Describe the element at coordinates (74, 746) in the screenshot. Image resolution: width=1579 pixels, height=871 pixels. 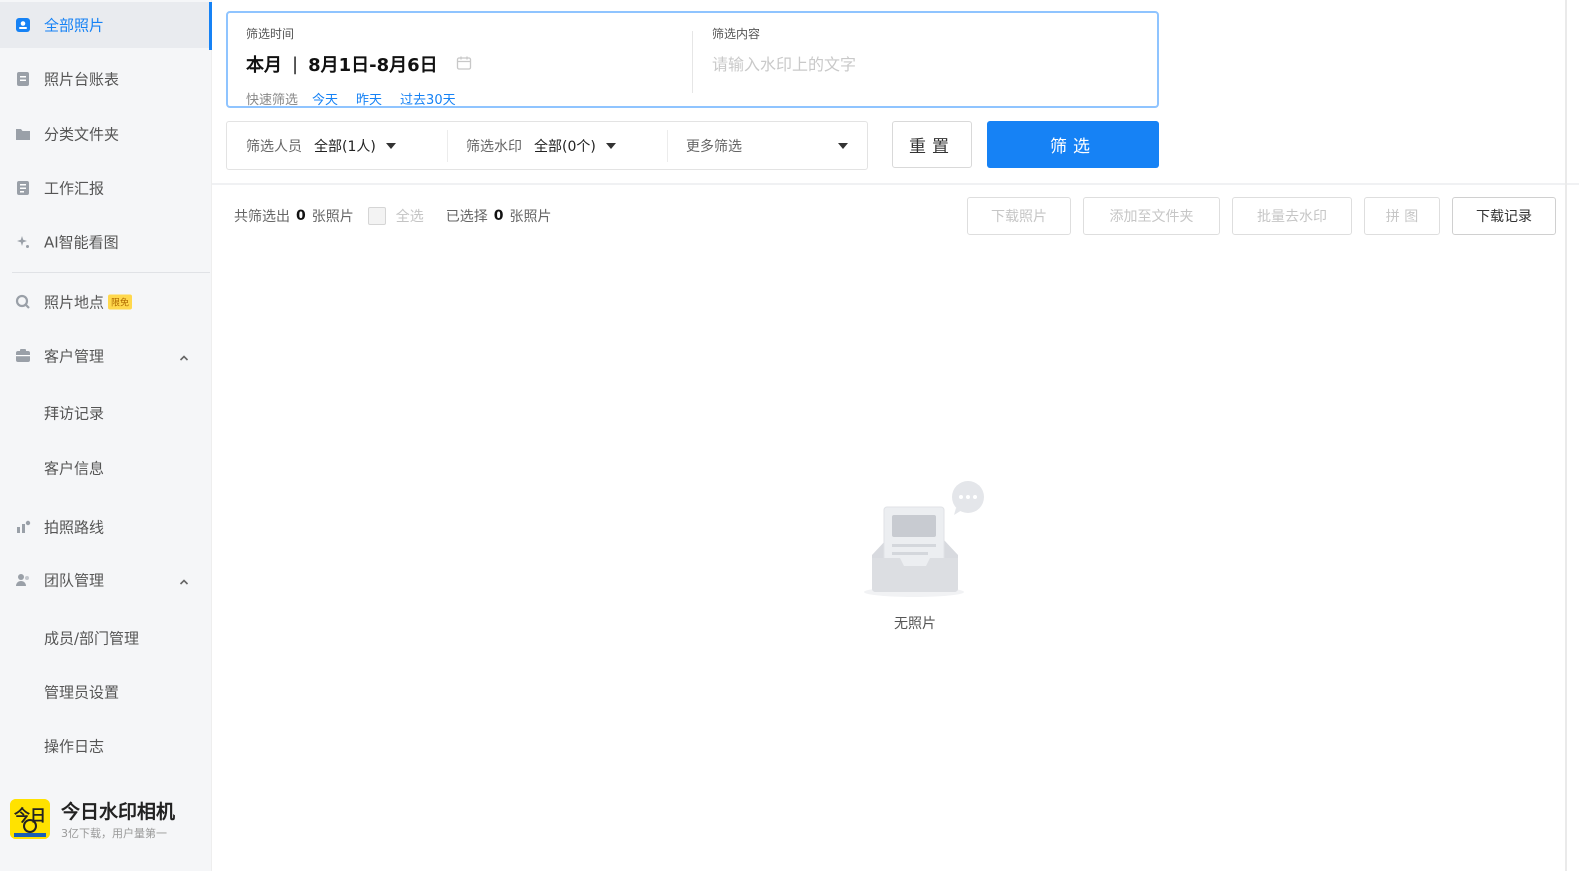
I see `sidebar-item-label: 操作日志` at that location.